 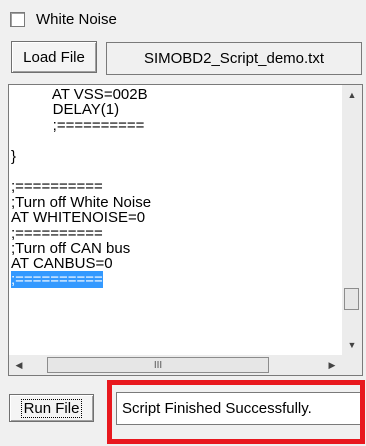 What do you see at coordinates (236, 412) in the screenshot?
I see `highlight-box` at bounding box center [236, 412].